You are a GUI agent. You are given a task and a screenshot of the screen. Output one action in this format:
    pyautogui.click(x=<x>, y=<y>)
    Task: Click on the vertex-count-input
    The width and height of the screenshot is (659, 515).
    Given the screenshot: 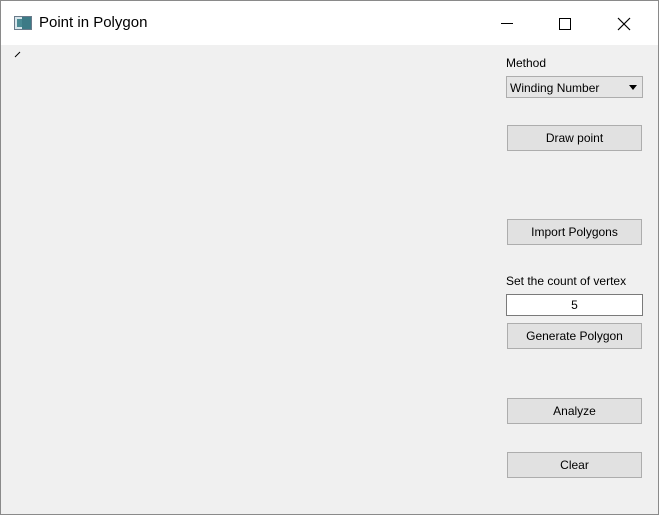 What is the action you would take?
    pyautogui.click(x=574, y=305)
    